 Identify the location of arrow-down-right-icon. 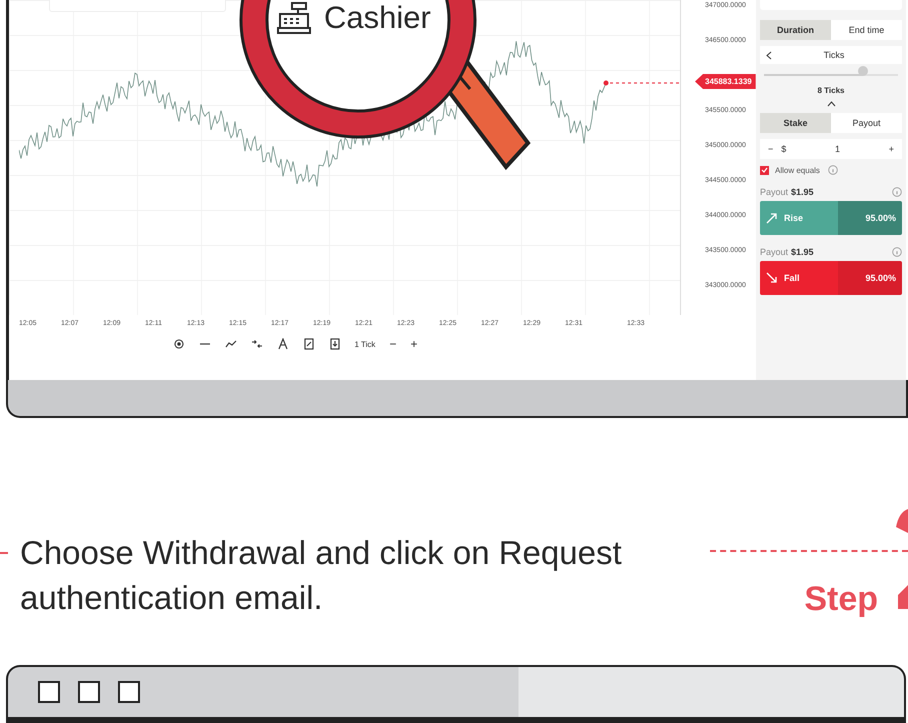
(772, 278).